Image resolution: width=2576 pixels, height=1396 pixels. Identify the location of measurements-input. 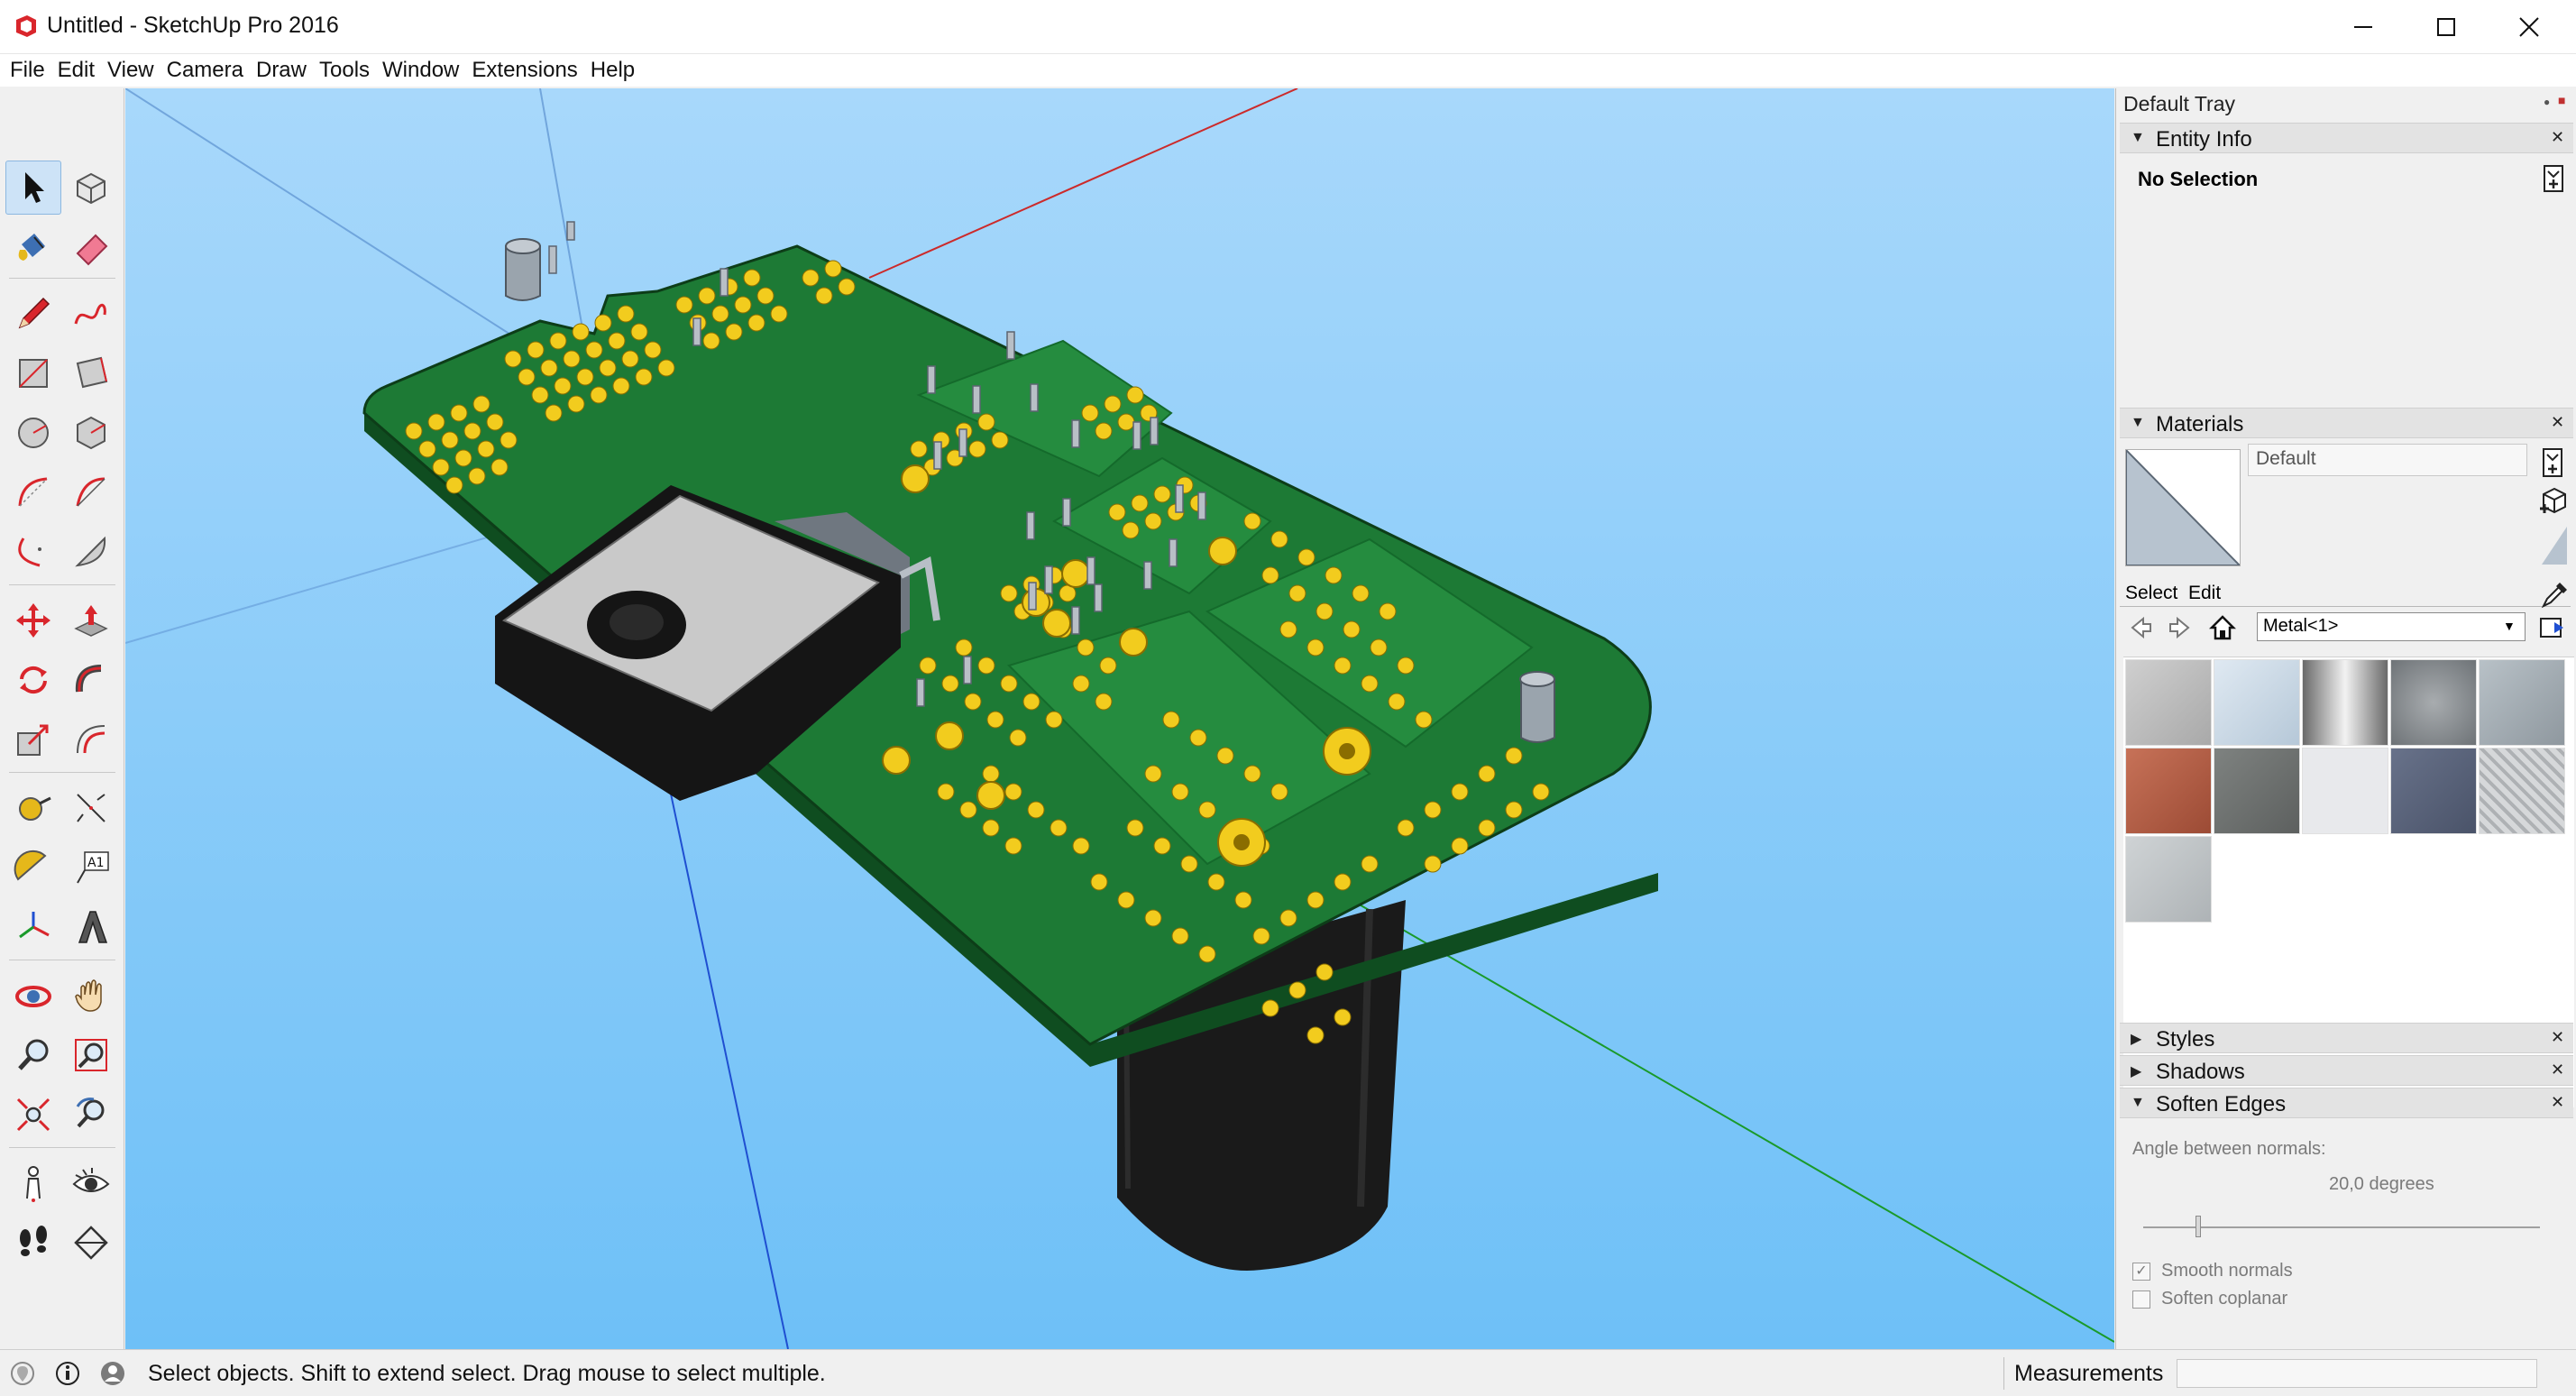
(2357, 1373).